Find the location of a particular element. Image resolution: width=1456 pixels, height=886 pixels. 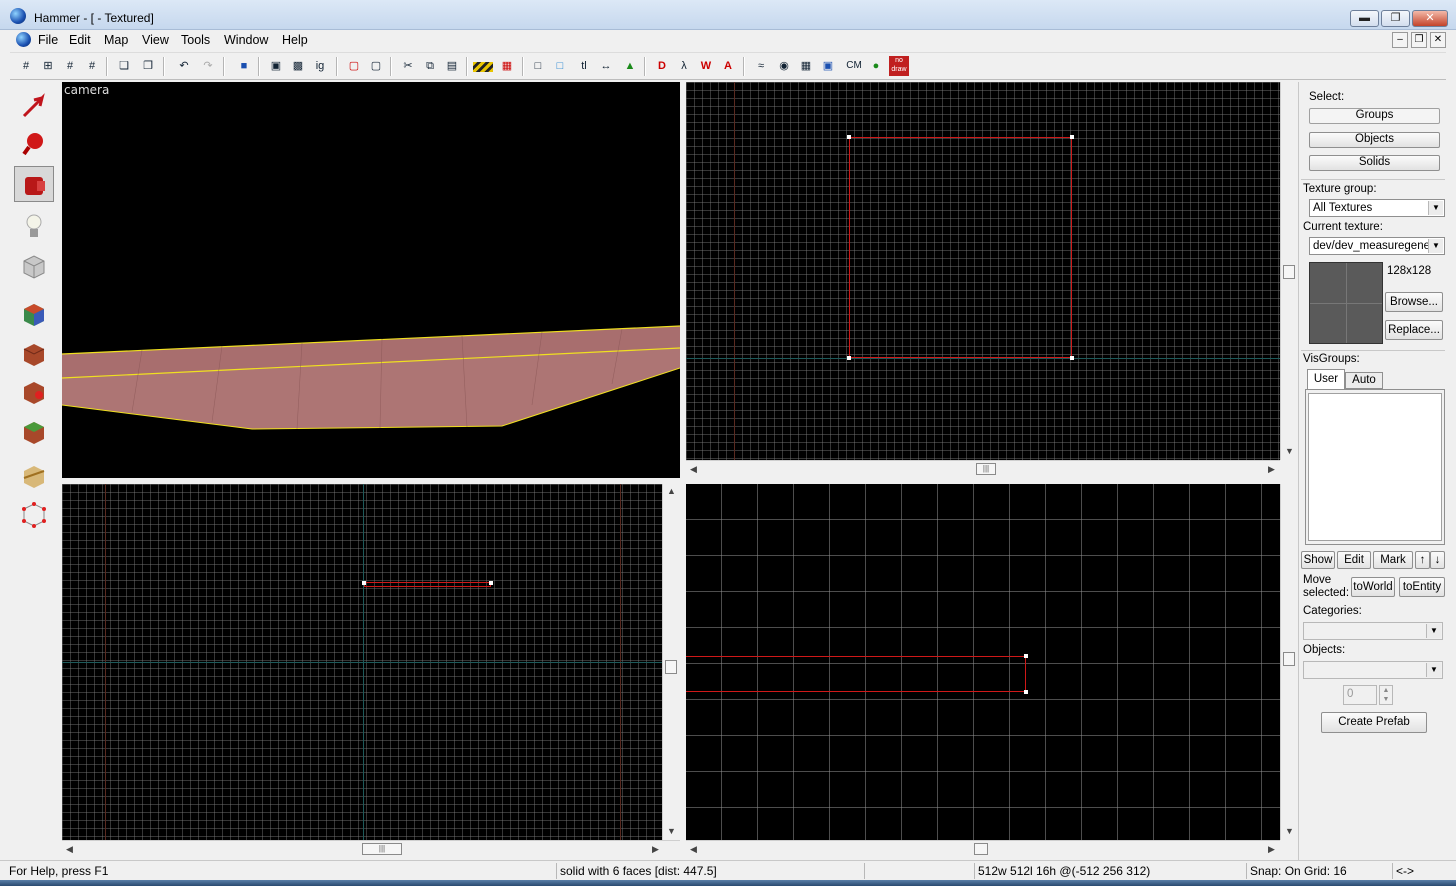

magnify-tool is located at coordinates (34, 144).